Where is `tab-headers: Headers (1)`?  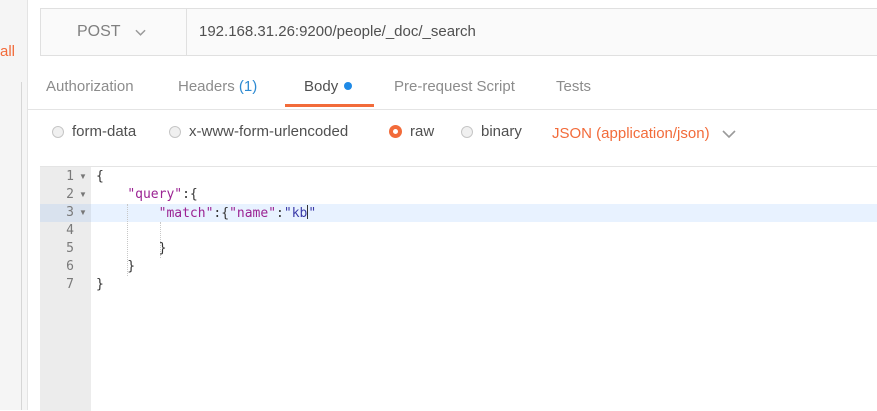 tab-headers: Headers (1) is located at coordinates (217, 86).